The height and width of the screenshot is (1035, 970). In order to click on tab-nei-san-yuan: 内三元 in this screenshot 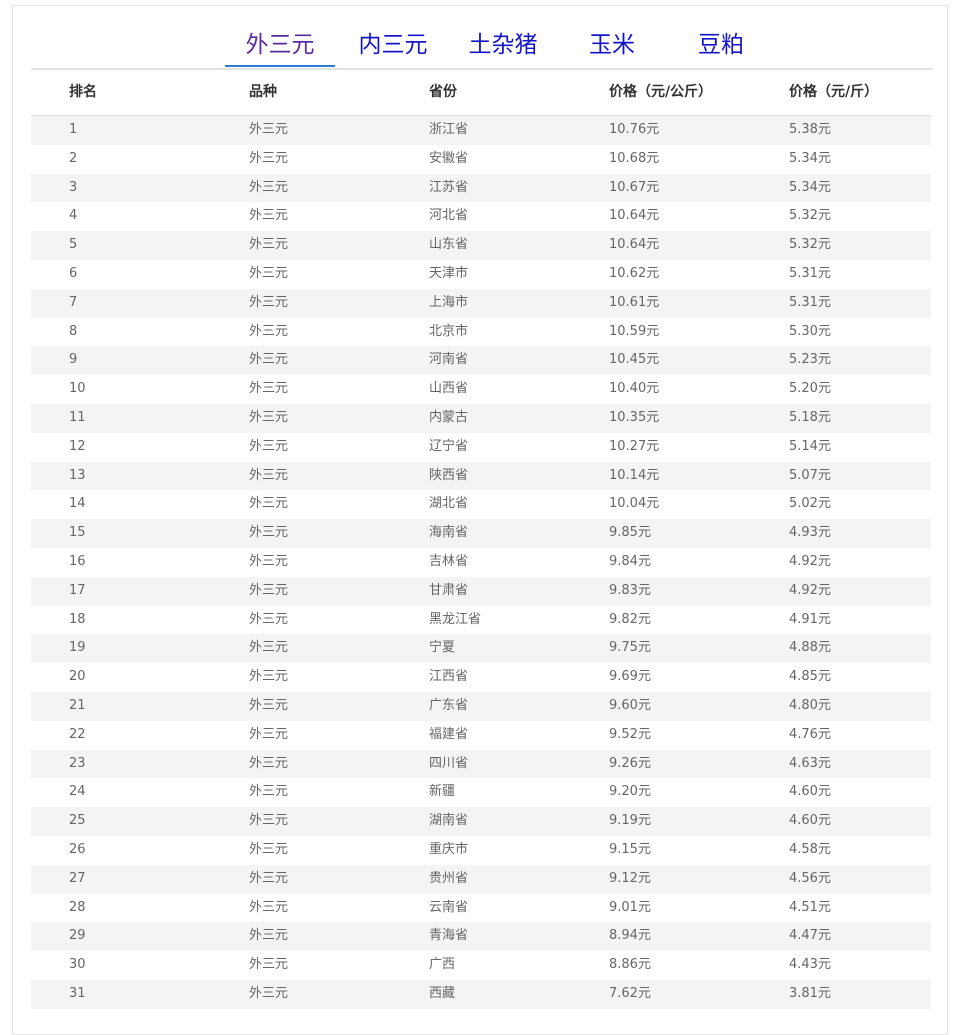, I will do `click(393, 49)`.